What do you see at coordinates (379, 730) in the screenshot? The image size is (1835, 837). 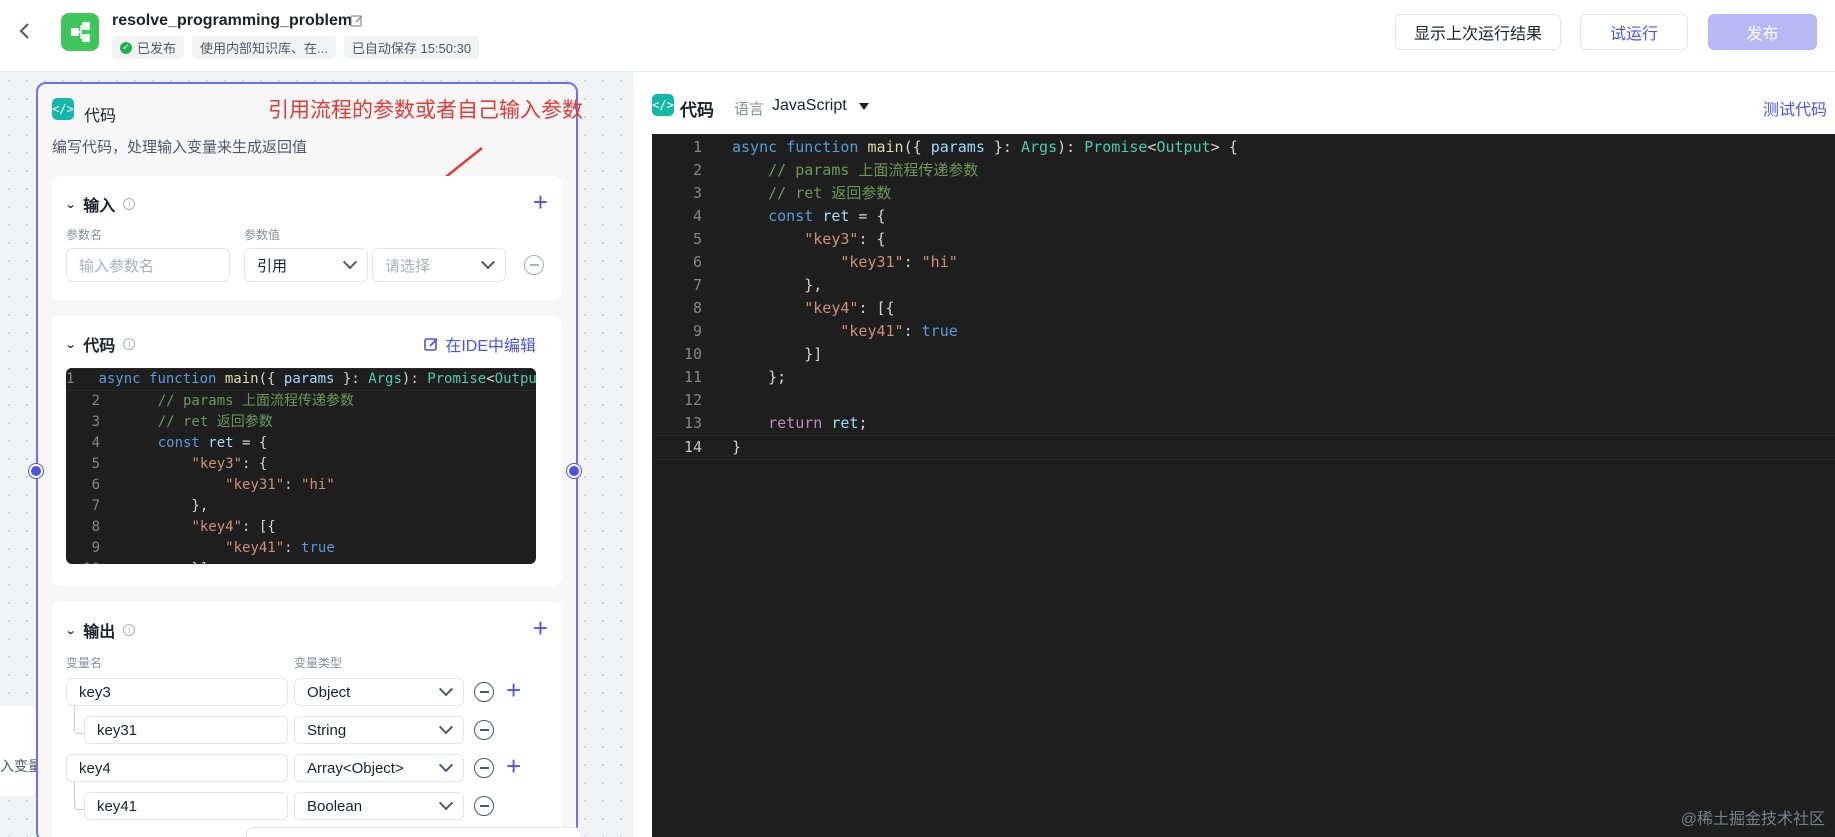 I see `output-var-type-select: String` at bounding box center [379, 730].